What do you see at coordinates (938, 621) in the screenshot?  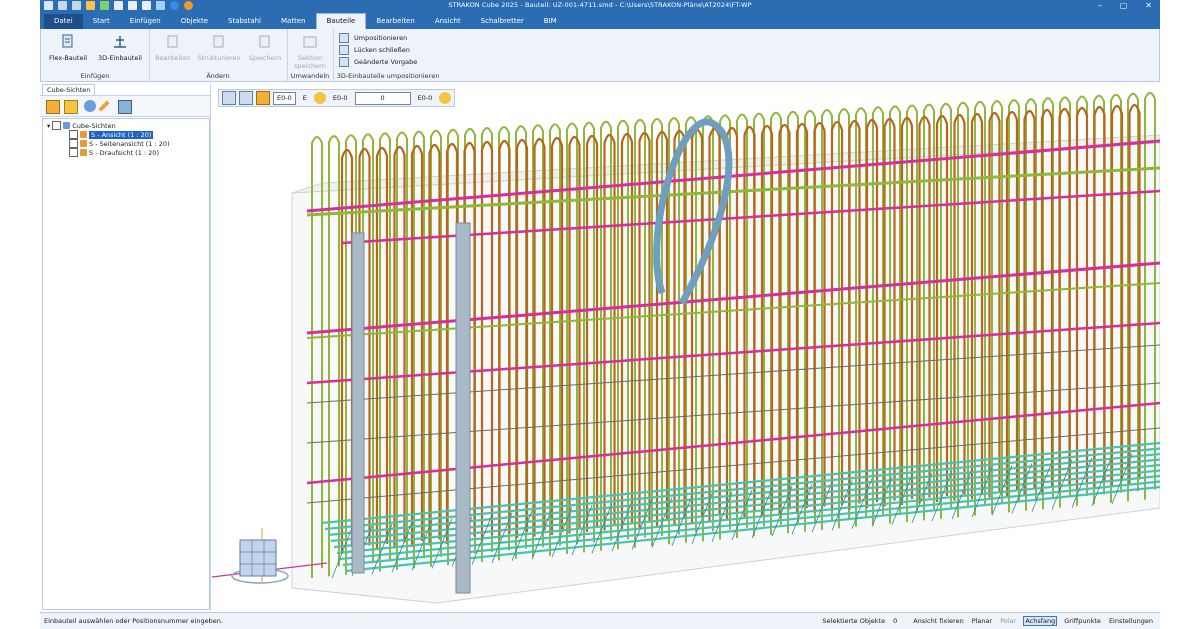 I see `toggle-ansicht-fixieren: Ansicht fixieren` at bounding box center [938, 621].